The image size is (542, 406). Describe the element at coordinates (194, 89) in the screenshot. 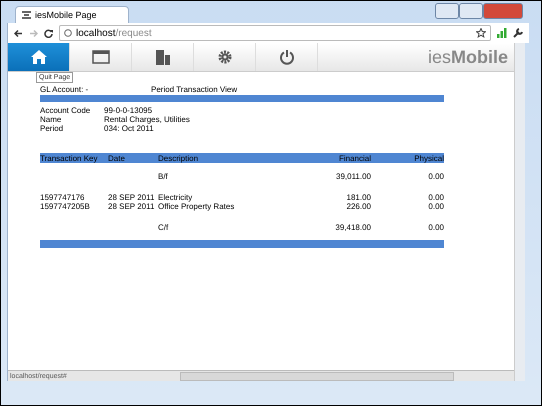

I see `report-title: Period Transaction View` at that location.